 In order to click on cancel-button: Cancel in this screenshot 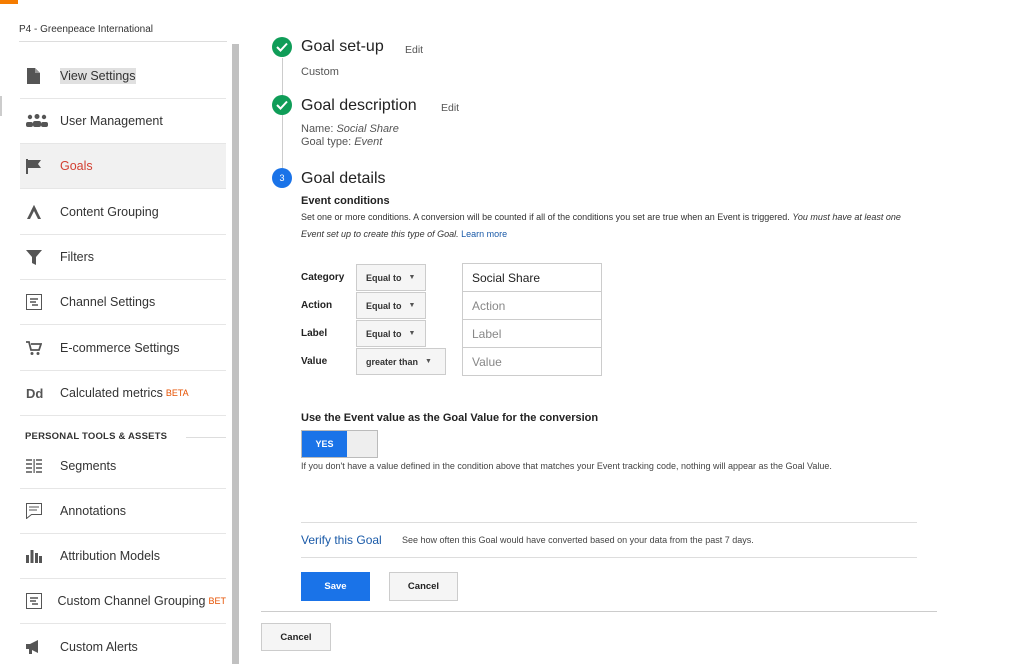, I will do `click(423, 586)`.